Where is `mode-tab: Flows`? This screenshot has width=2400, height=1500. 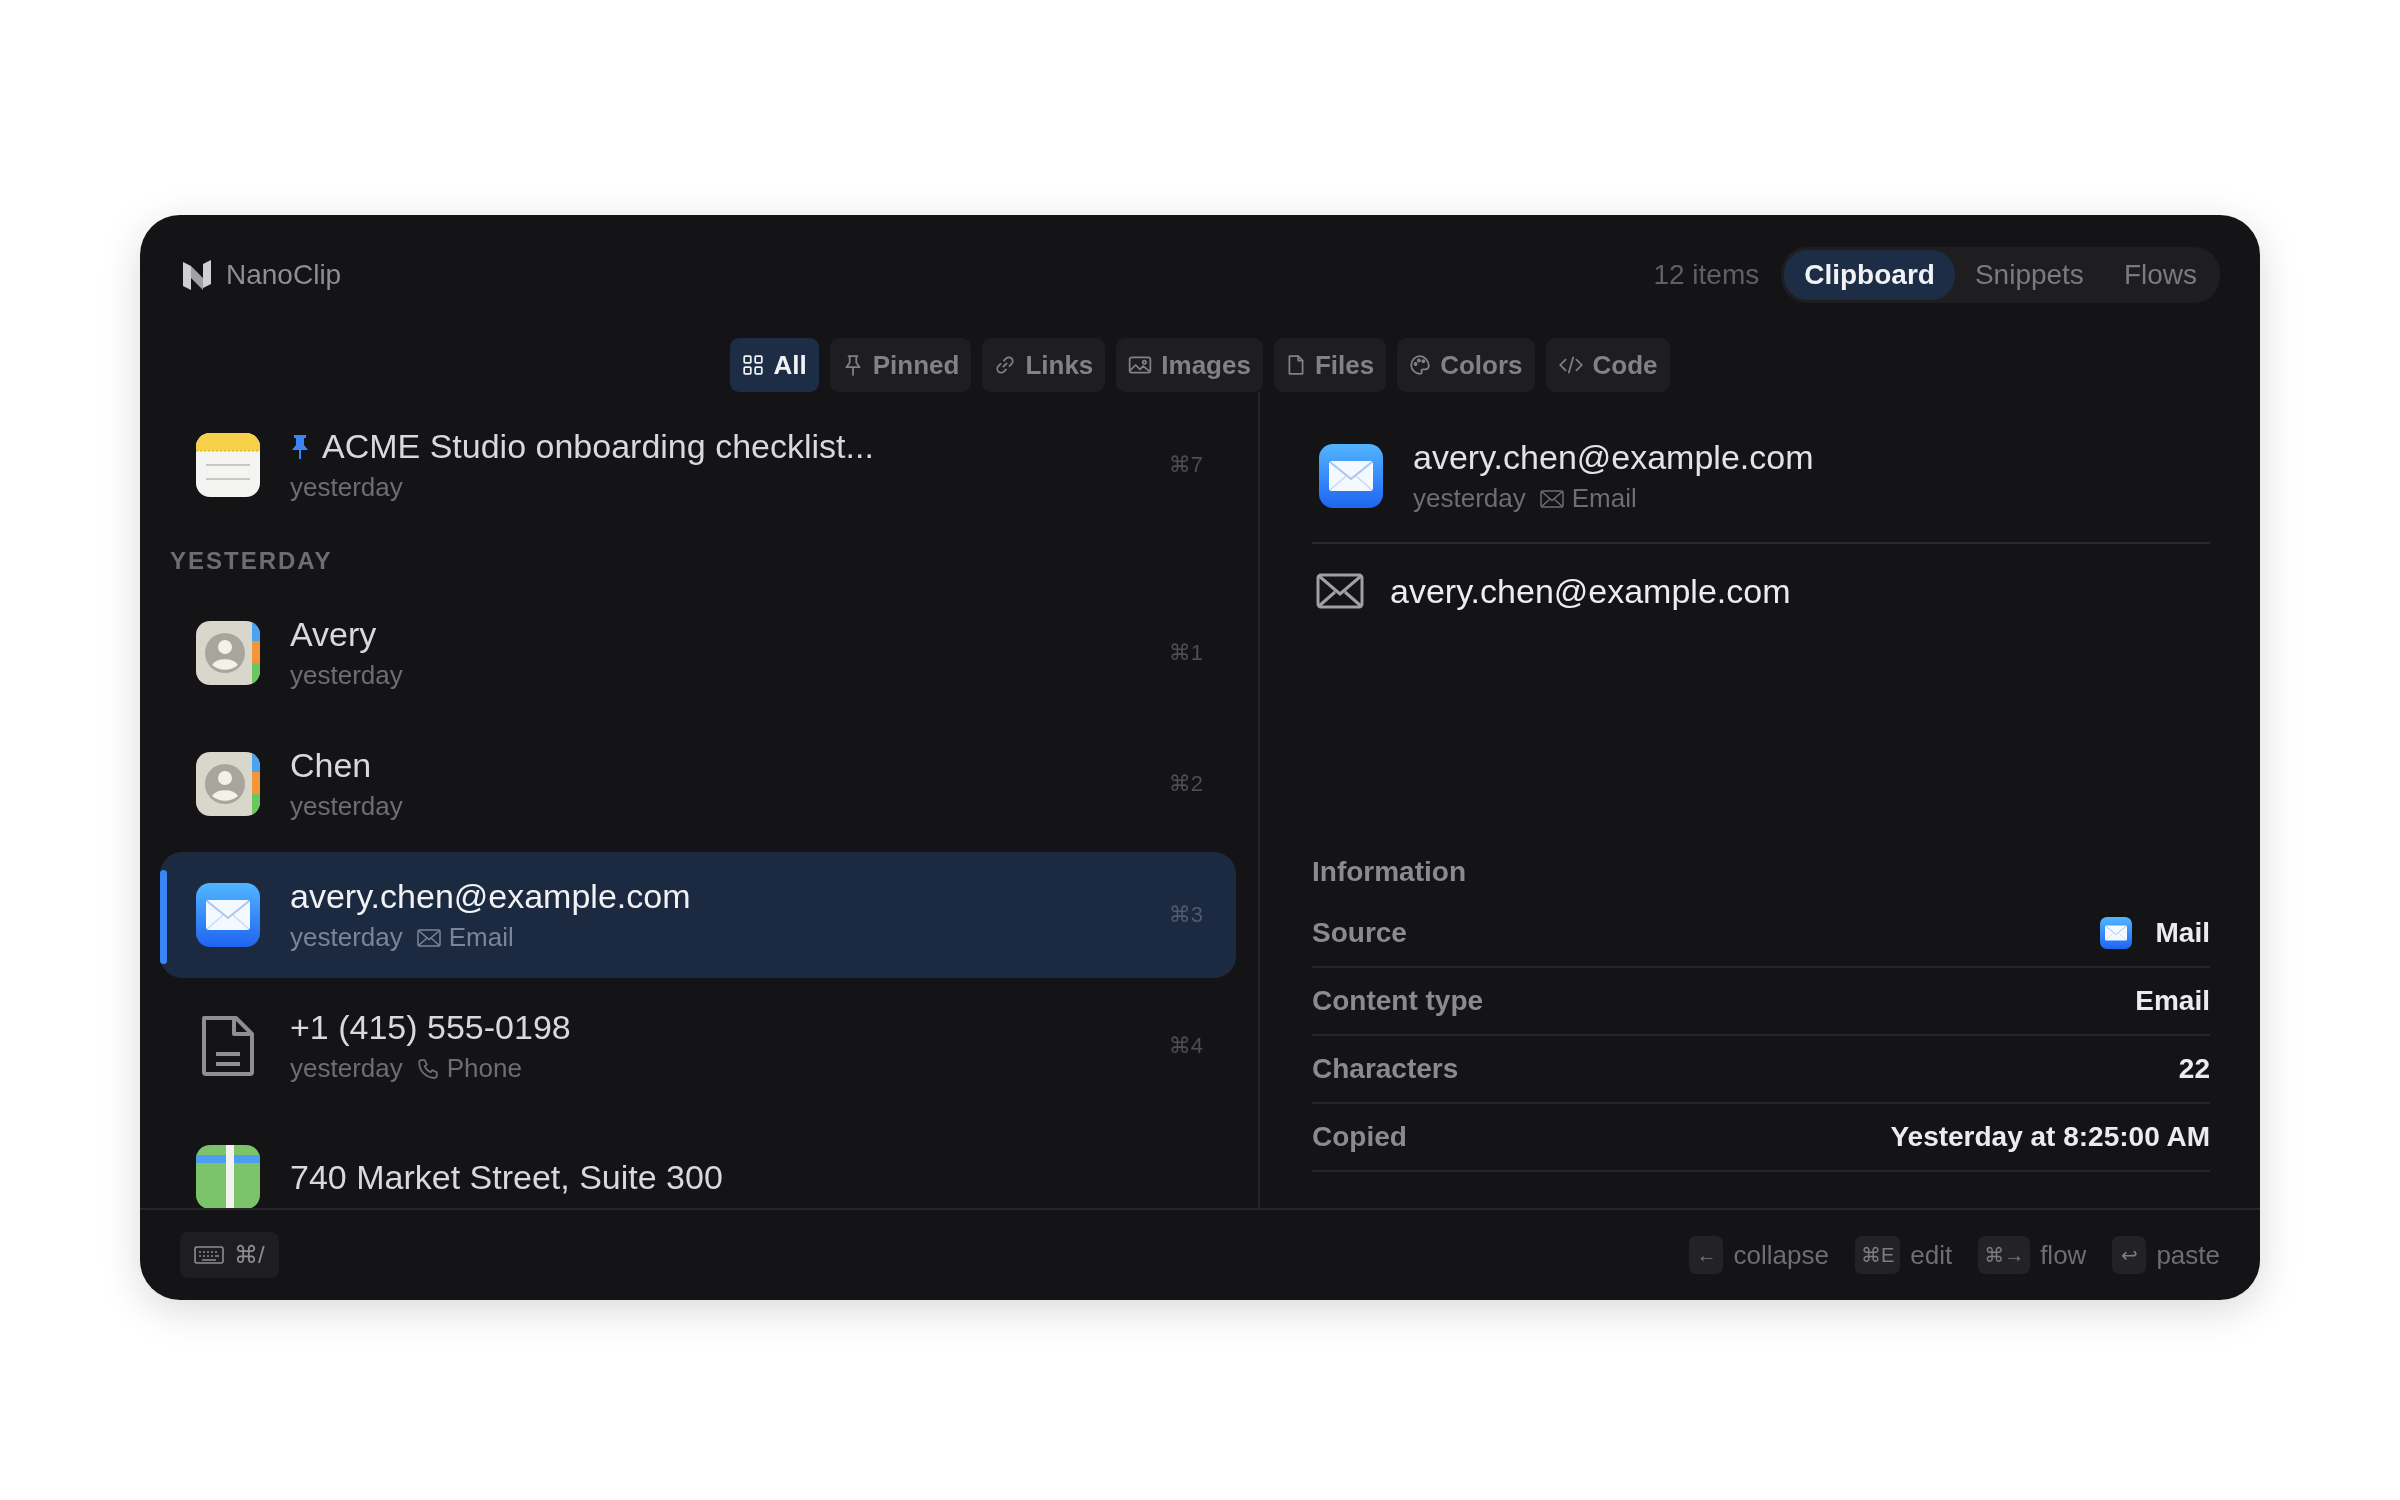 mode-tab: Flows is located at coordinates (2160, 275).